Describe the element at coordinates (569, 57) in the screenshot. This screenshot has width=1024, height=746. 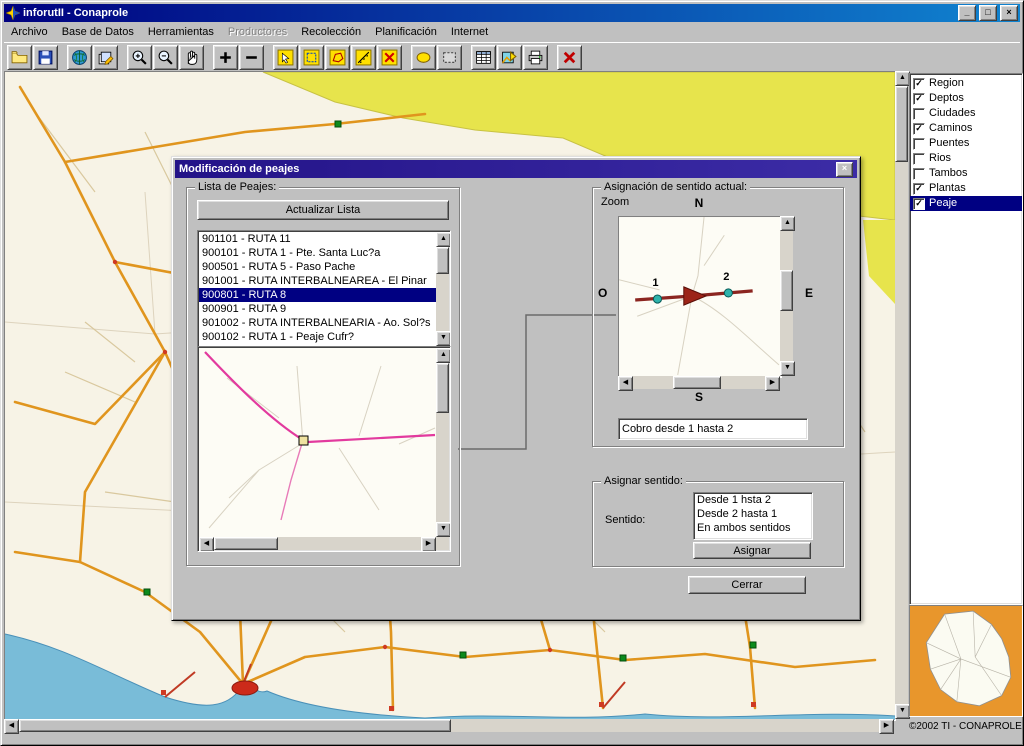
I see `delete-x-button` at that location.